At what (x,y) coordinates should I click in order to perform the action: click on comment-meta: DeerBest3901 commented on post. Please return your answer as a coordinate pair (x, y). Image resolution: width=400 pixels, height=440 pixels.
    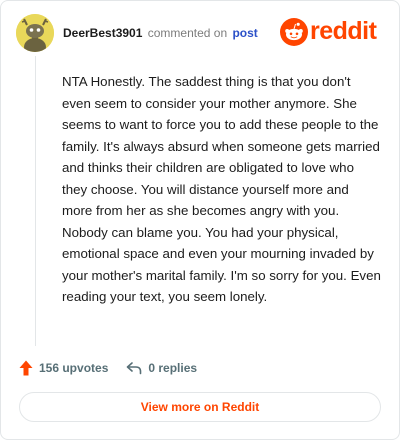
    Looking at the image, I should click on (160, 33).